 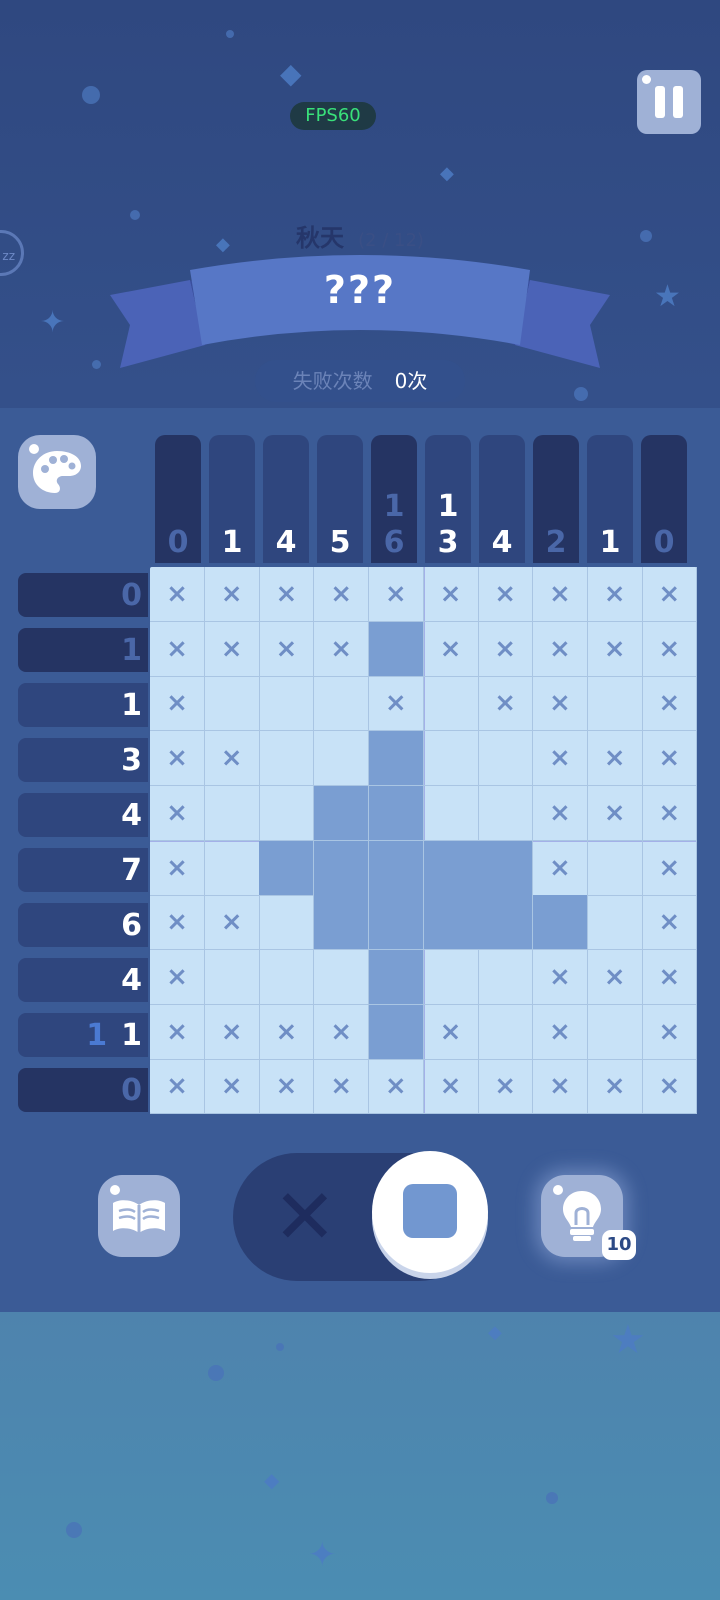 I want to click on palette-button, so click(x=57, y=472).